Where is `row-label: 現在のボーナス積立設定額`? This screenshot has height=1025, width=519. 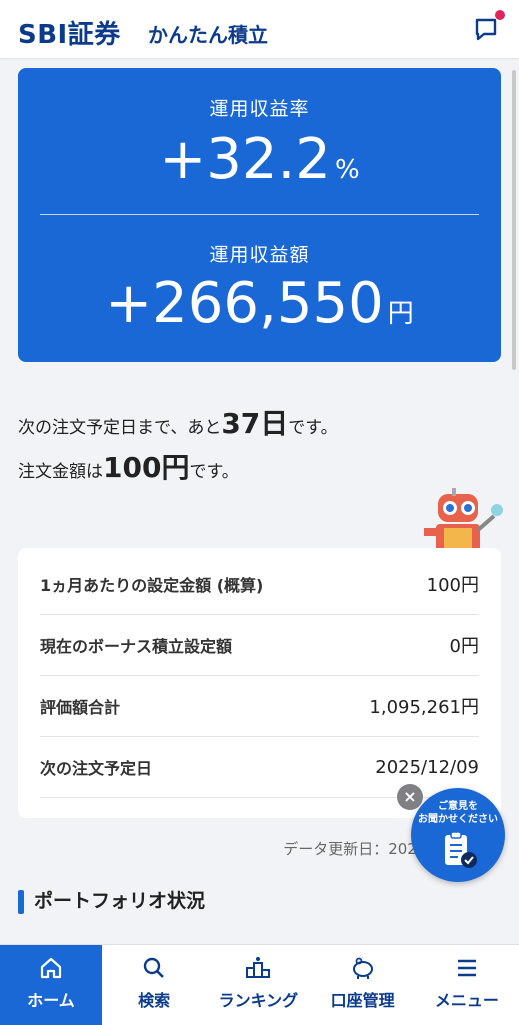 row-label: 現在のボーナス積立設定額 is located at coordinates (136, 646).